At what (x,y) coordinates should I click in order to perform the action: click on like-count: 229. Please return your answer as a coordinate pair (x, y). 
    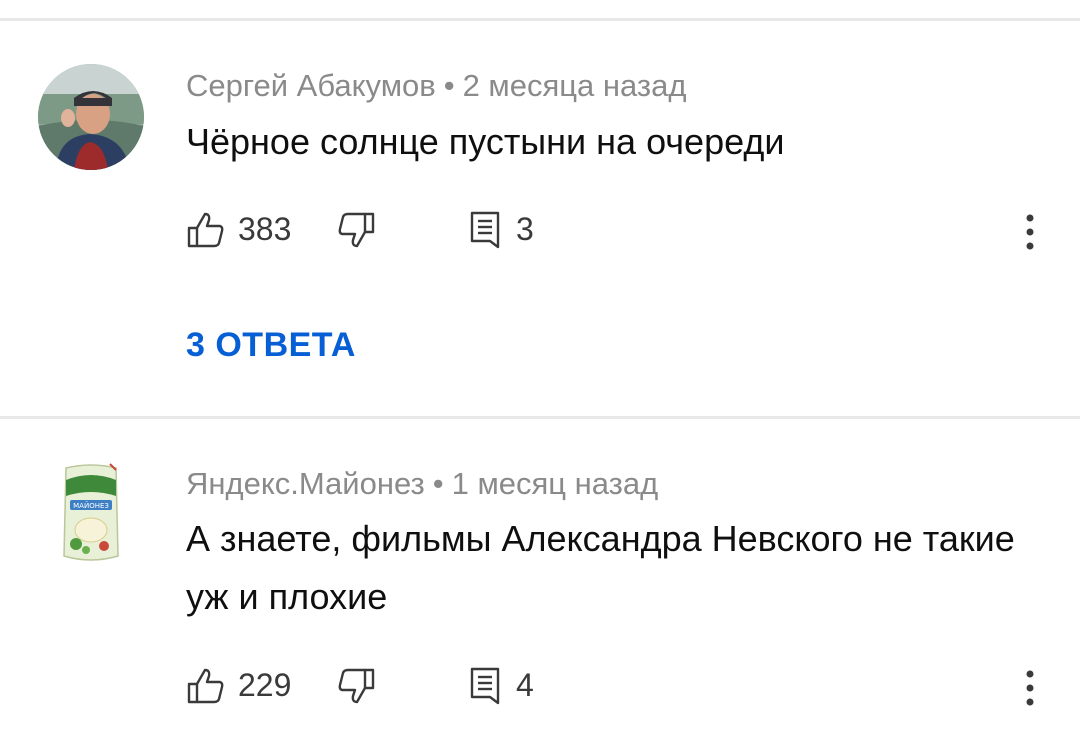
    Looking at the image, I should click on (265, 685).